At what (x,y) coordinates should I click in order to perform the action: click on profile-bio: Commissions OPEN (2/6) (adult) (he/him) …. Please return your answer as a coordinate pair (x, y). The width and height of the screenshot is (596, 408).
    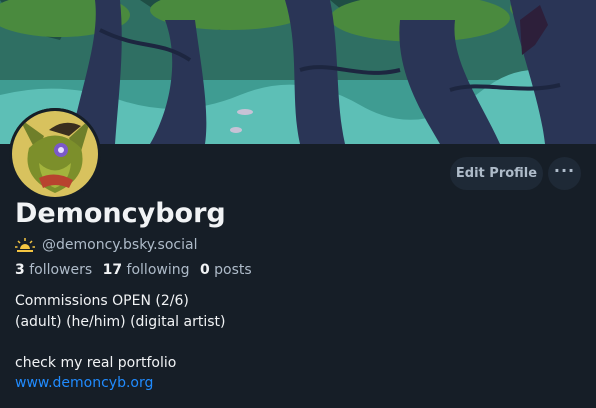
    Looking at the image, I should click on (120, 342).